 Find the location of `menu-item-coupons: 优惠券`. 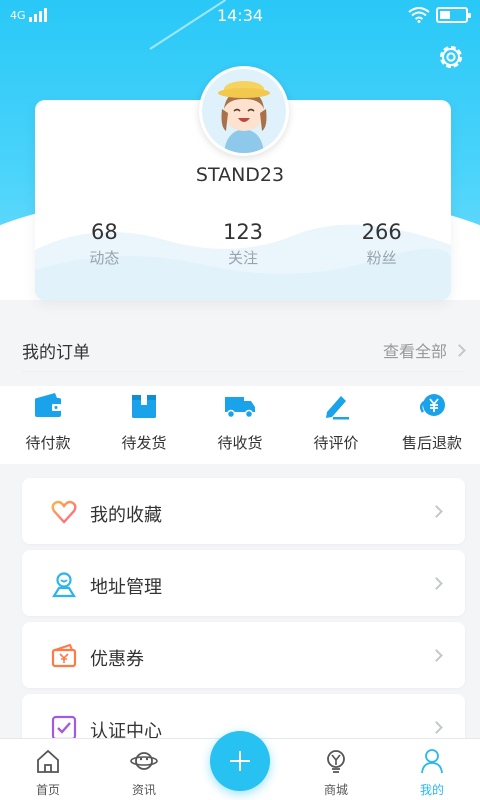

menu-item-coupons: 优惠券 is located at coordinates (243, 655).